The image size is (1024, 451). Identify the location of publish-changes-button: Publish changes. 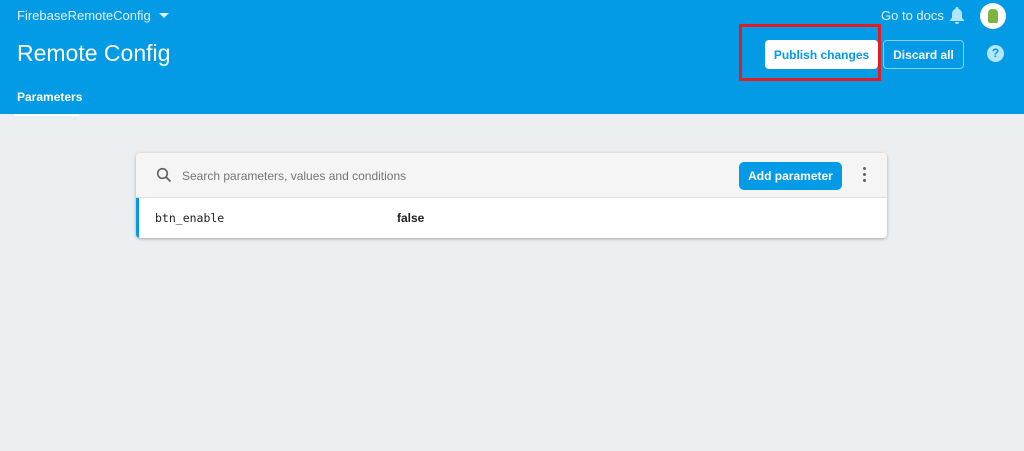
(821, 54).